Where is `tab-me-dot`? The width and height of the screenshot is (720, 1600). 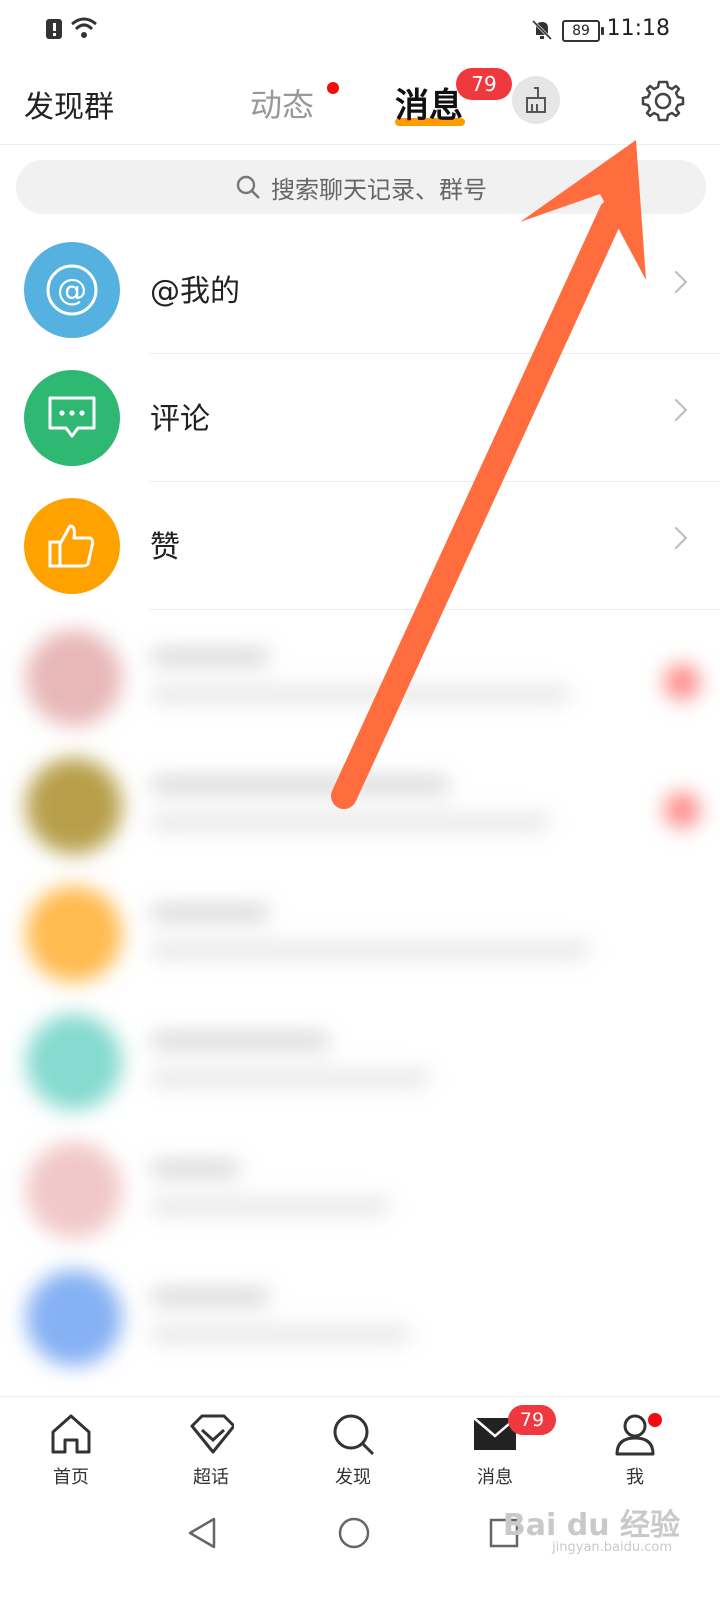 tab-me-dot is located at coordinates (655, 1420).